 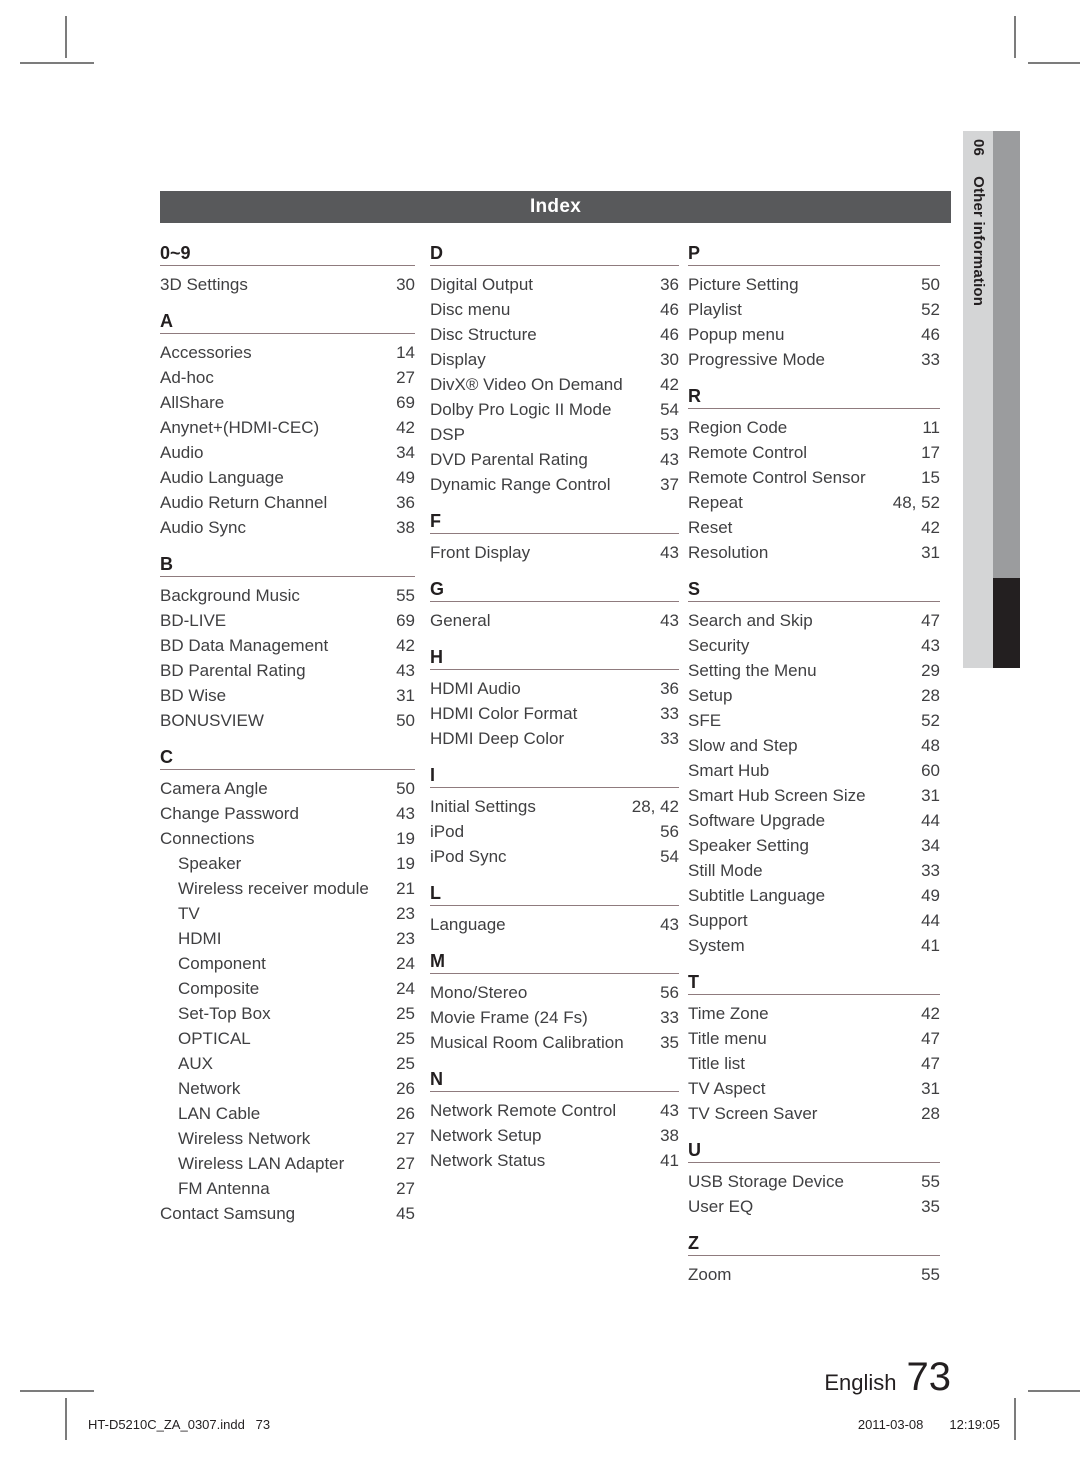 I want to click on index-entry: Wireless receiver module 21, so click(x=287, y=888).